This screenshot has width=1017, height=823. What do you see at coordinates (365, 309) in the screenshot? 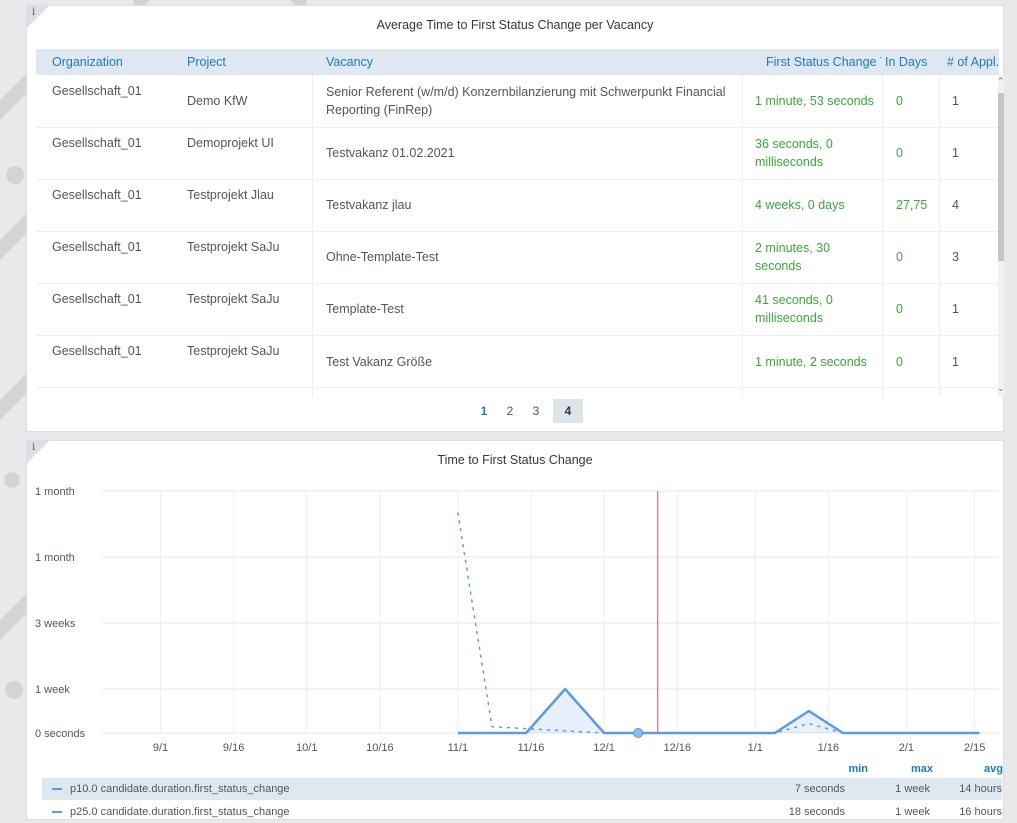
I see `cell-vacancy: Template-Test` at bounding box center [365, 309].